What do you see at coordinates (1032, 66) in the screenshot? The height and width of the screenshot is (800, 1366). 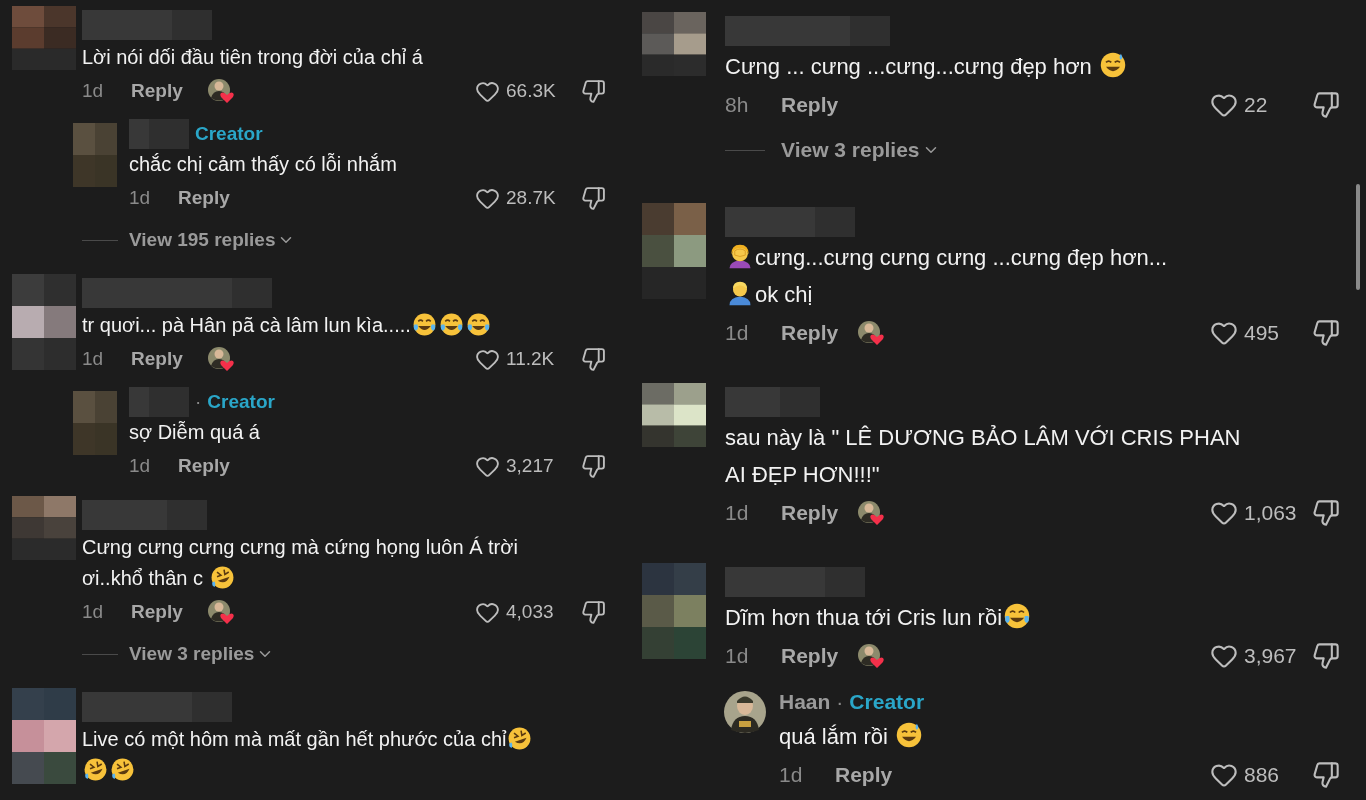 I see `comment-text: Cưng ... cưng ...cưng...cưng đẹp hơn` at bounding box center [1032, 66].